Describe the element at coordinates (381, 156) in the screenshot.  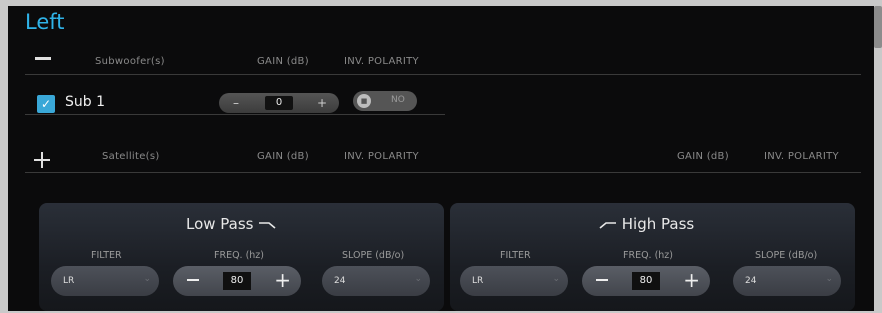
I see `sat-polarity-header: INV. POLARITY` at that location.